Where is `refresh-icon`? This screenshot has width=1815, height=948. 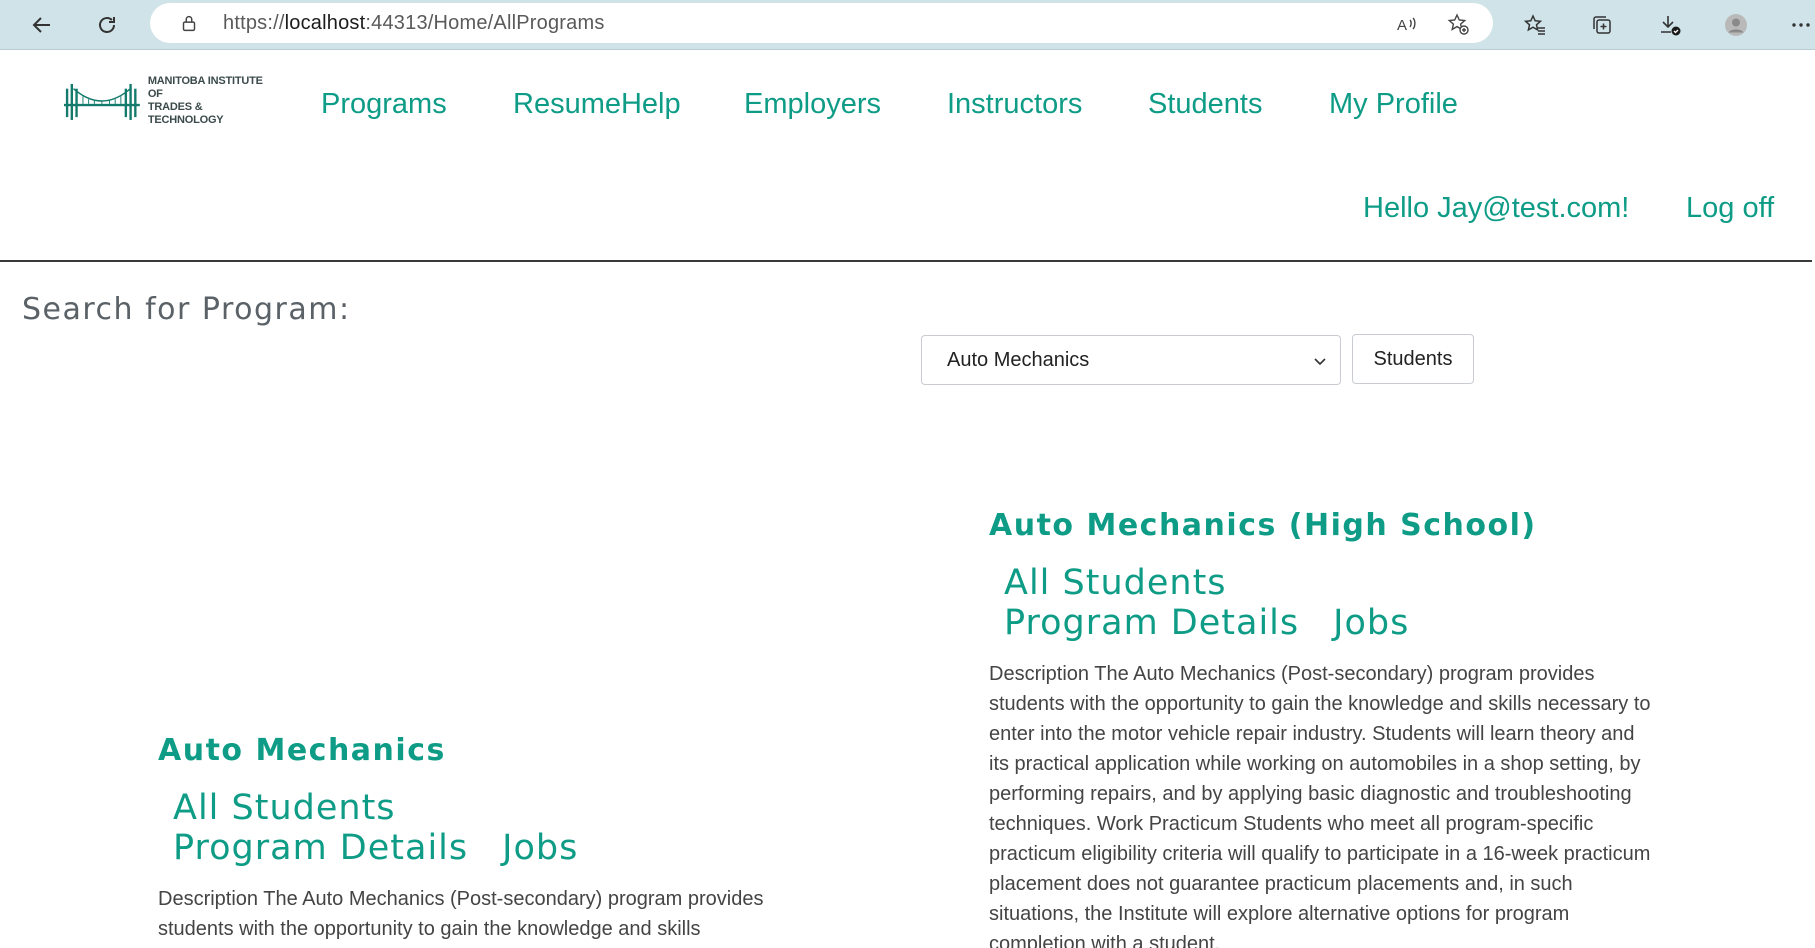 refresh-icon is located at coordinates (107, 25).